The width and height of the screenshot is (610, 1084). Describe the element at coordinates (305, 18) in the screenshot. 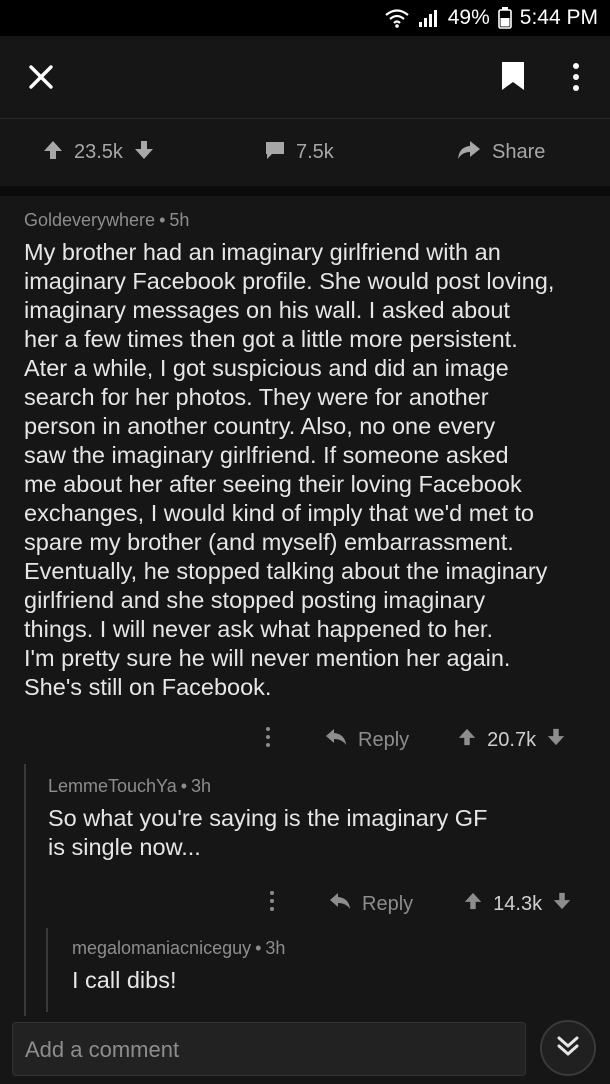

I see `status-bar: 49% 5:44 PM` at that location.